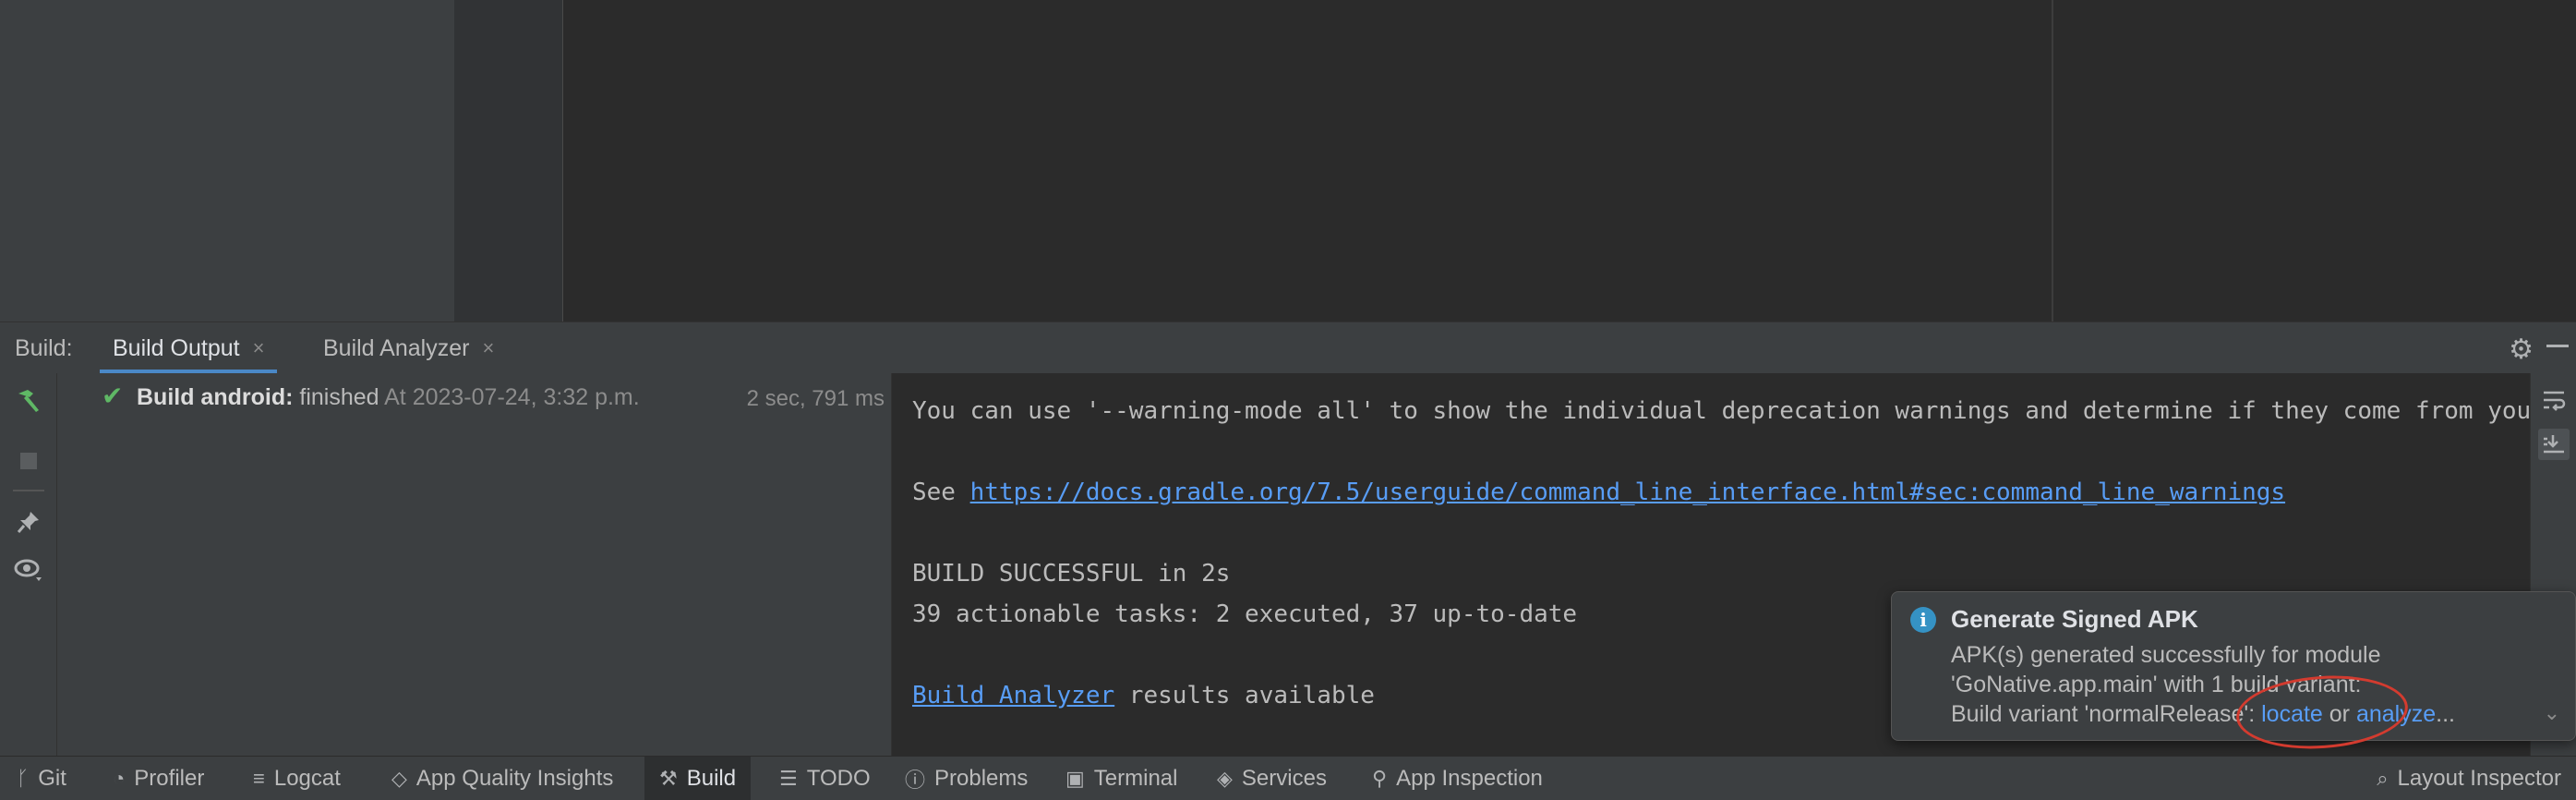 Image resolution: width=2576 pixels, height=800 pixels. I want to click on chevron-down-icon: ⌄, so click(2552, 713).